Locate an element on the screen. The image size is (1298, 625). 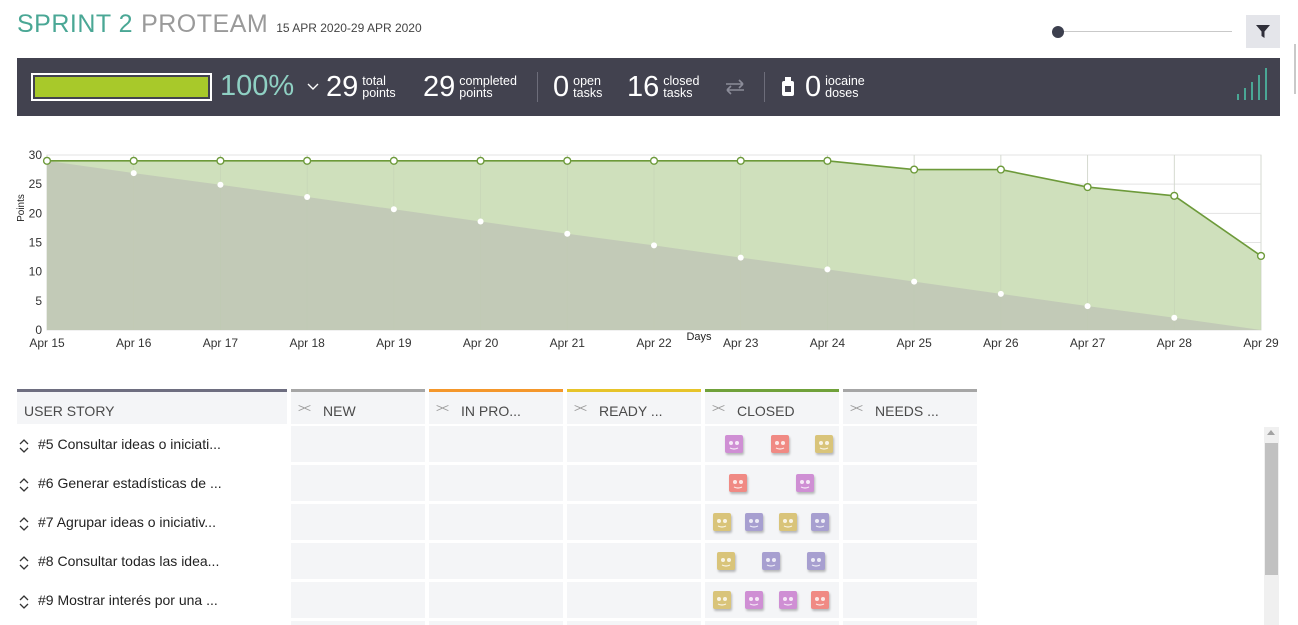
sprint-name: SPRINT 2 is located at coordinates (75, 24).